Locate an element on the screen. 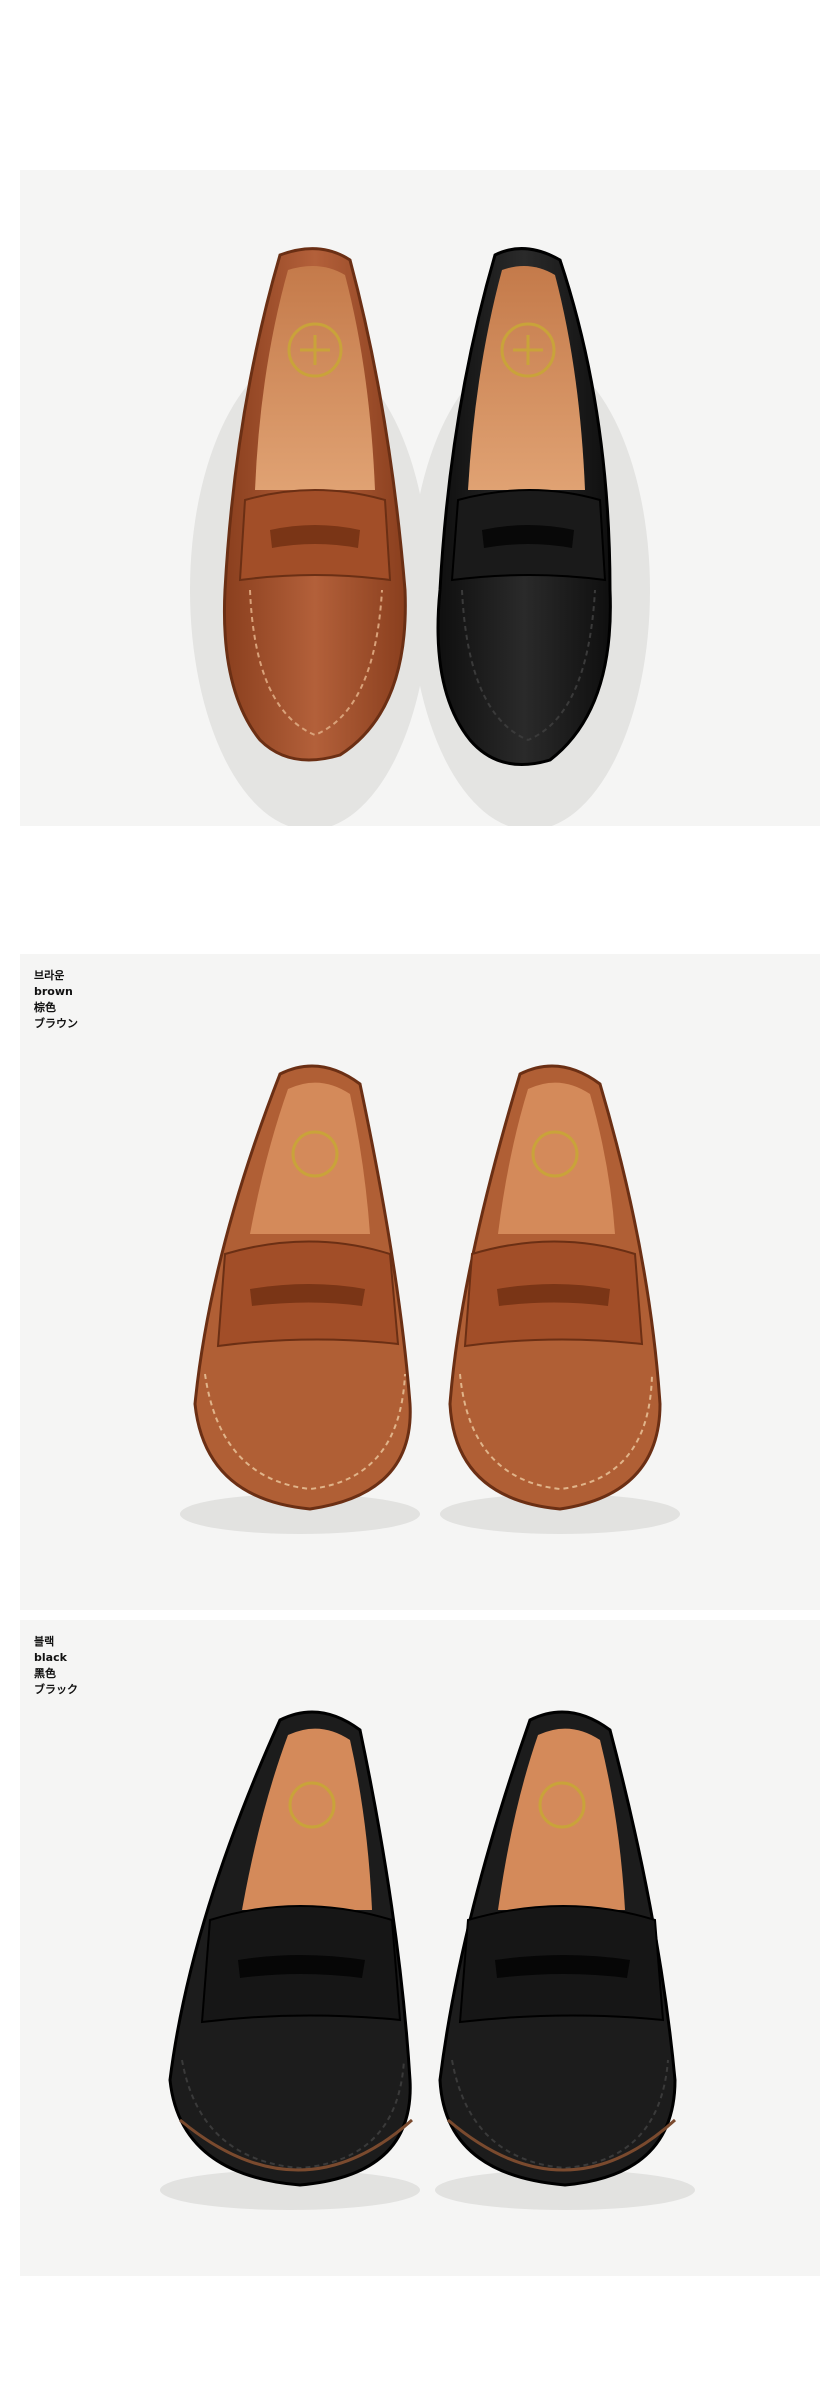 This screenshot has width=840, height=2401. black-loafer-top-view is located at coordinates (524, 506).